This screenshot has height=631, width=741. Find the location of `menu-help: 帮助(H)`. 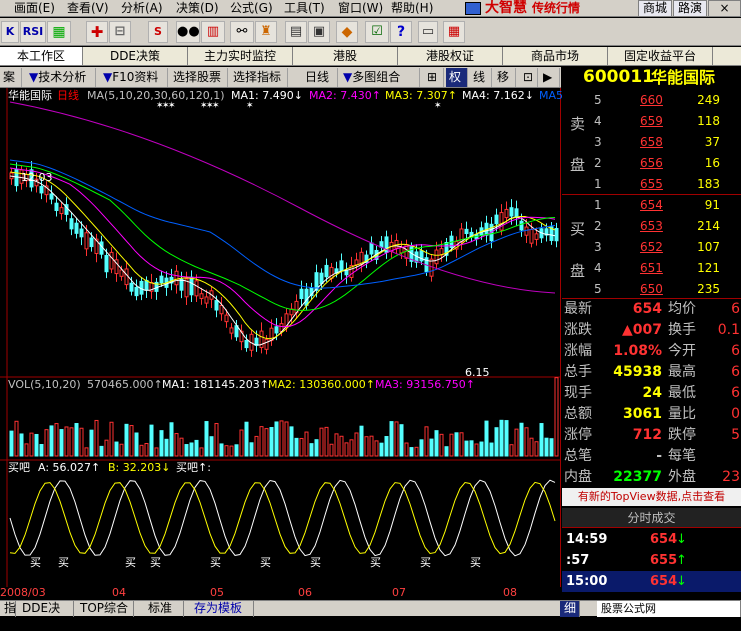

menu-help: 帮助(H) is located at coordinates (412, 8).